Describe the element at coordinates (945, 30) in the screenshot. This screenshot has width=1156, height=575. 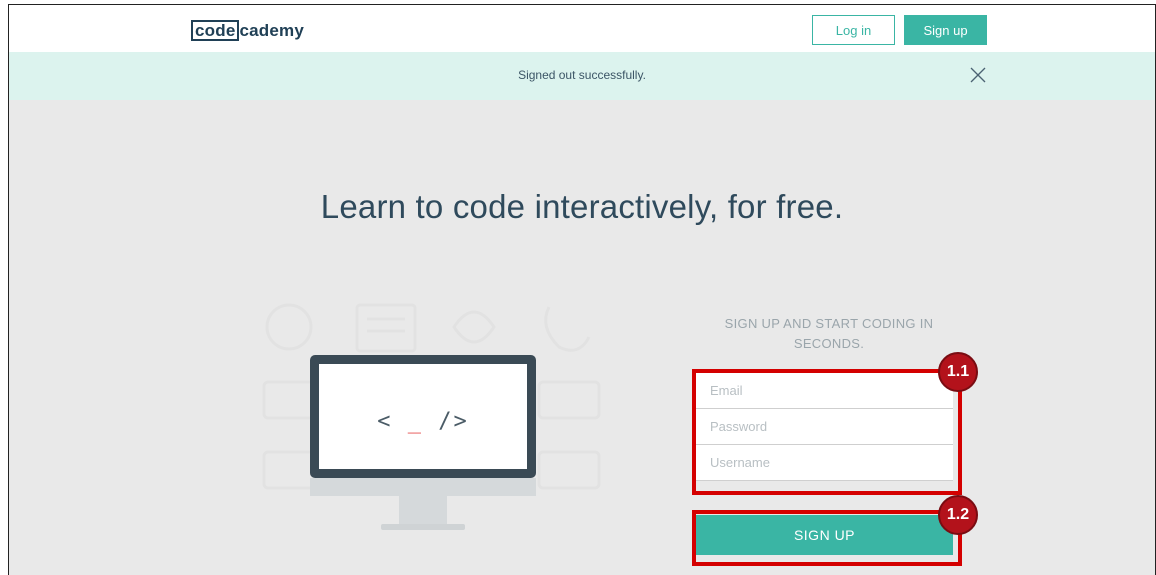
I see `header-signup-button: Sign up` at that location.